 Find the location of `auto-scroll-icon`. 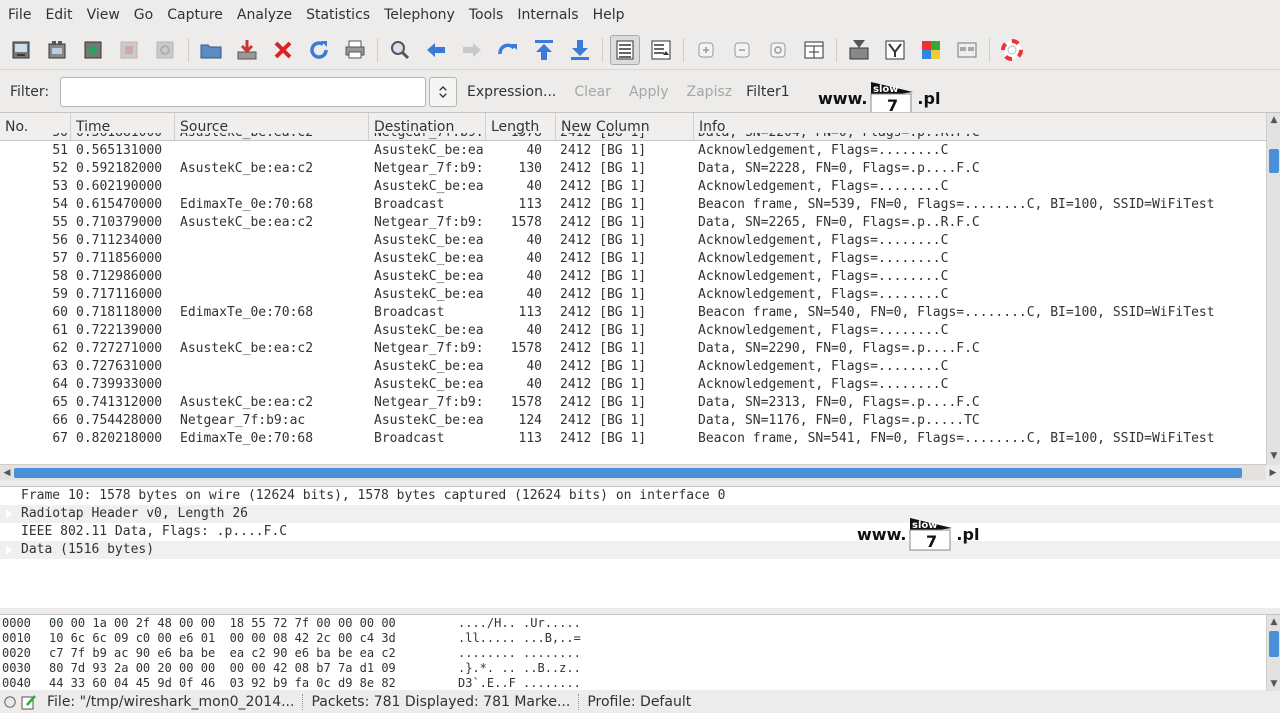

auto-scroll-icon is located at coordinates (661, 50).